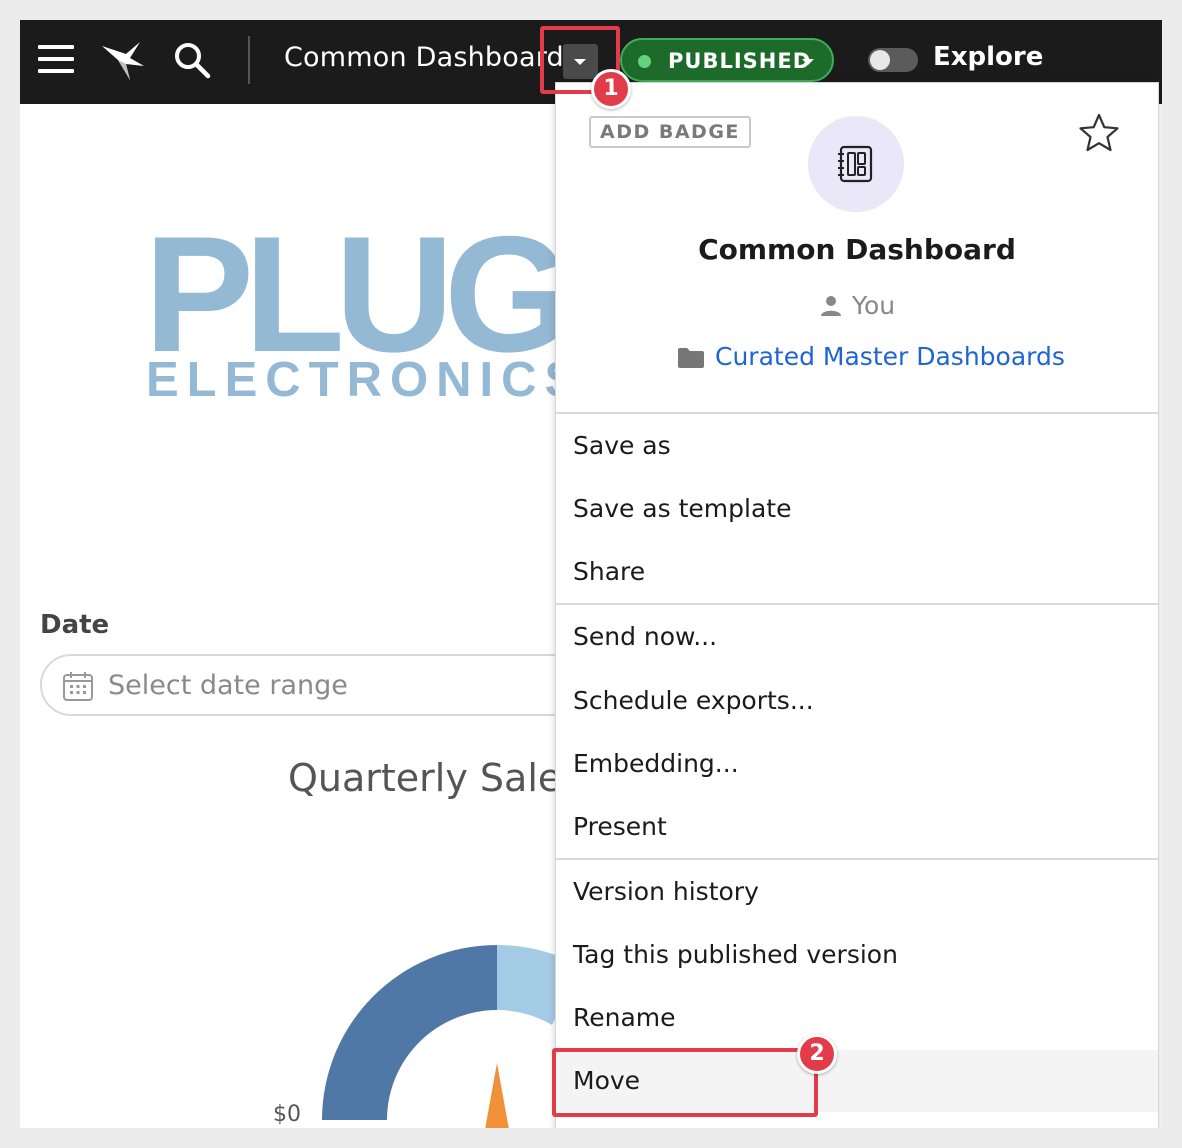  I want to click on document-title: Common Dashboard, so click(424, 57).